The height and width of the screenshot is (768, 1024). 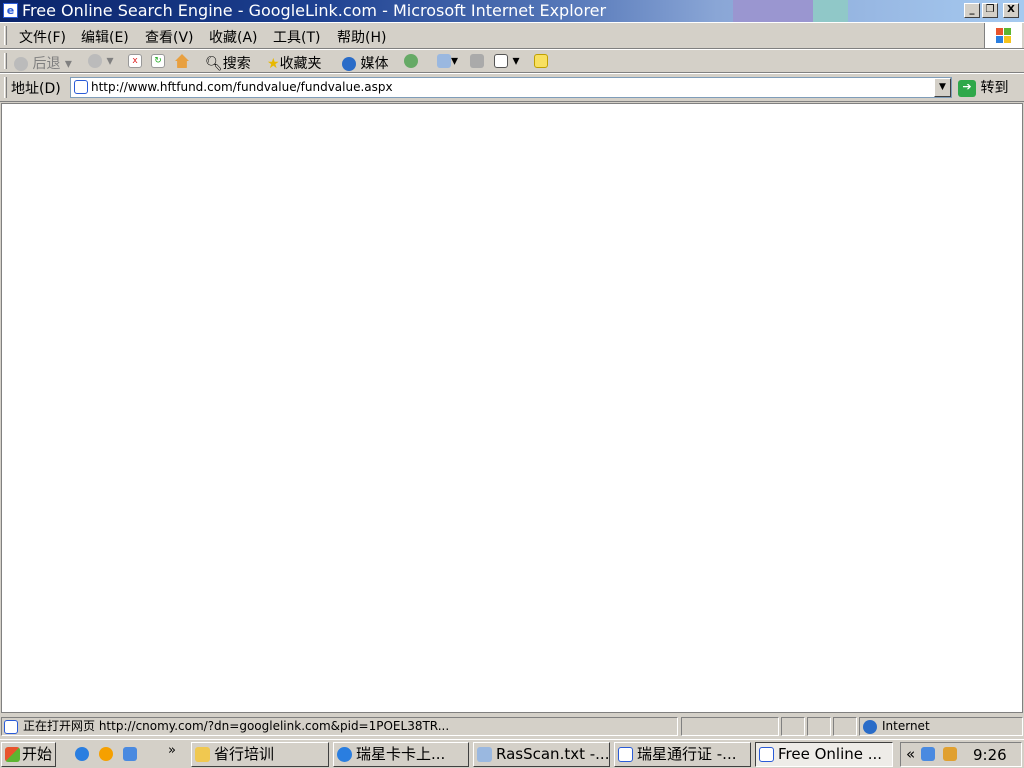 I want to click on print-button, so click(x=477, y=61).